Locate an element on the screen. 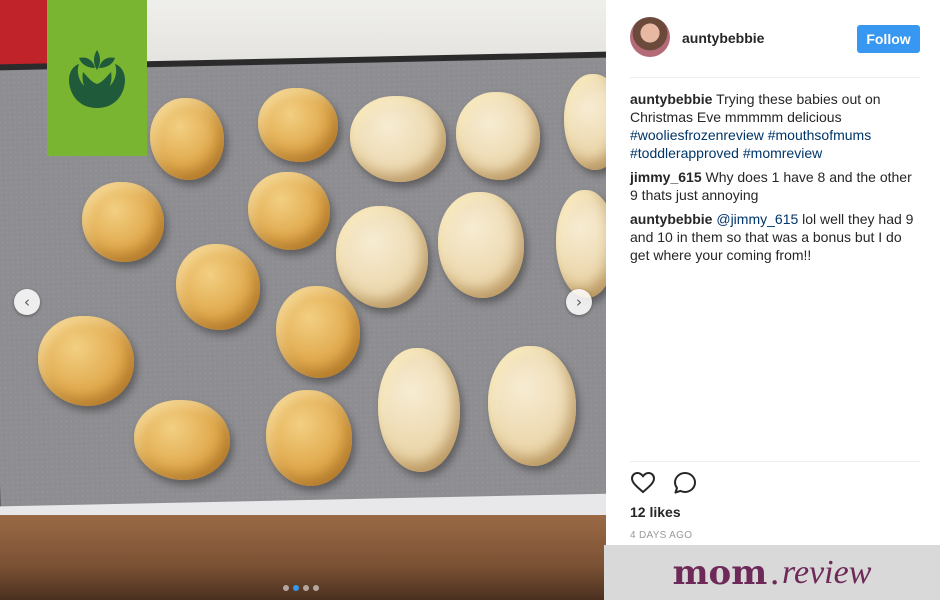 The width and height of the screenshot is (940, 600). woolworths-logo-icon is located at coordinates (97, 79).